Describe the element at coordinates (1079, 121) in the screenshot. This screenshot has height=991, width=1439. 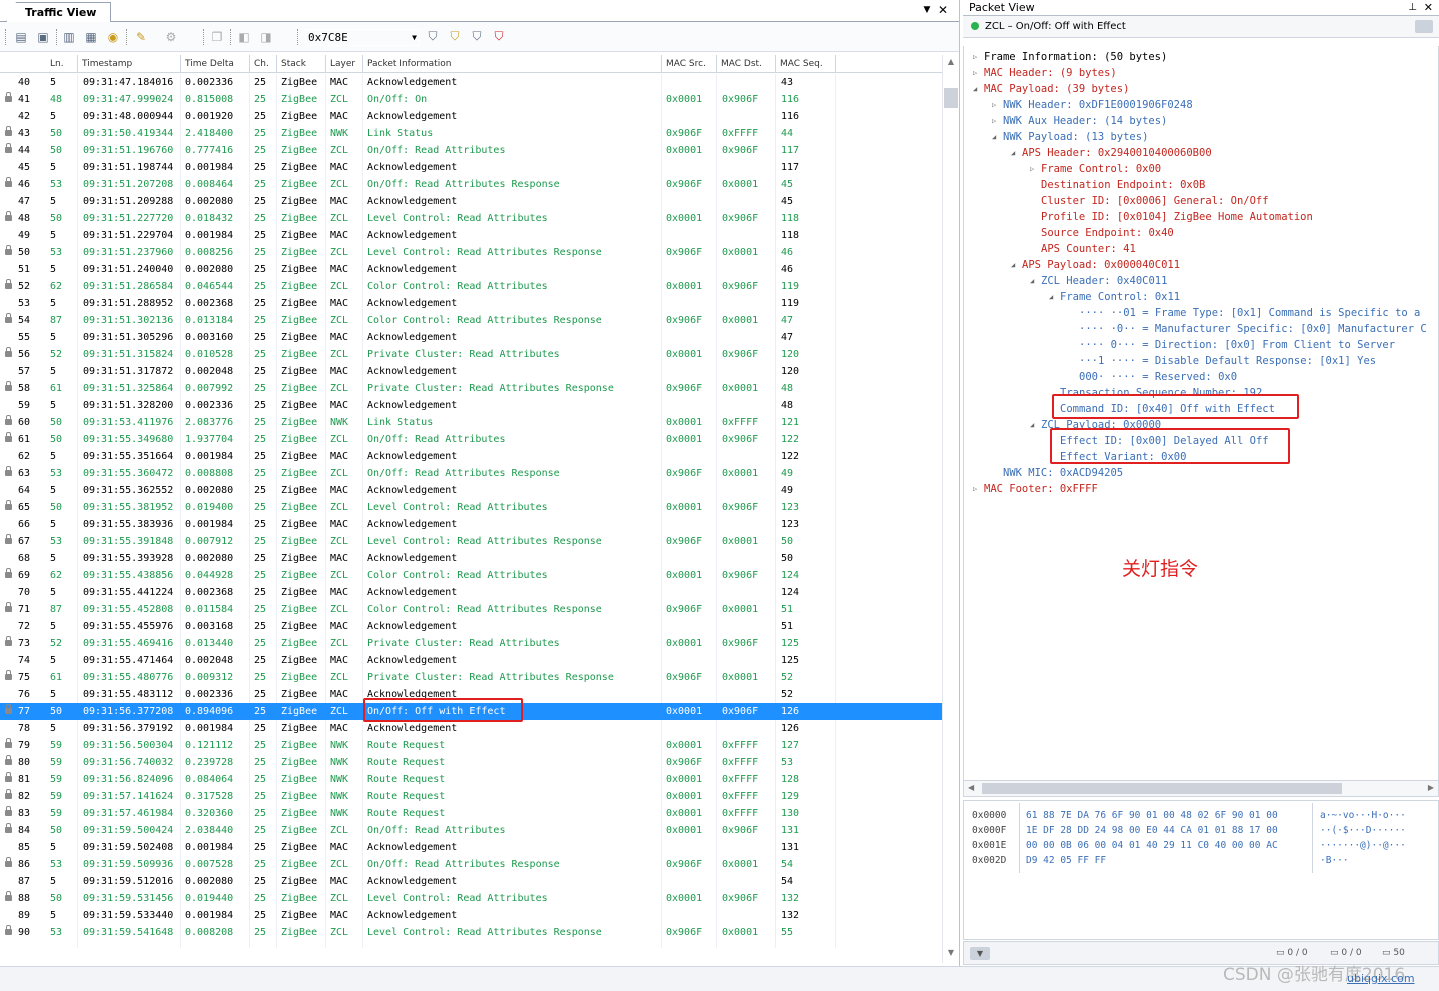
I see `tree-node: ▷ NWK Aux Header: (14 bytes)` at that location.